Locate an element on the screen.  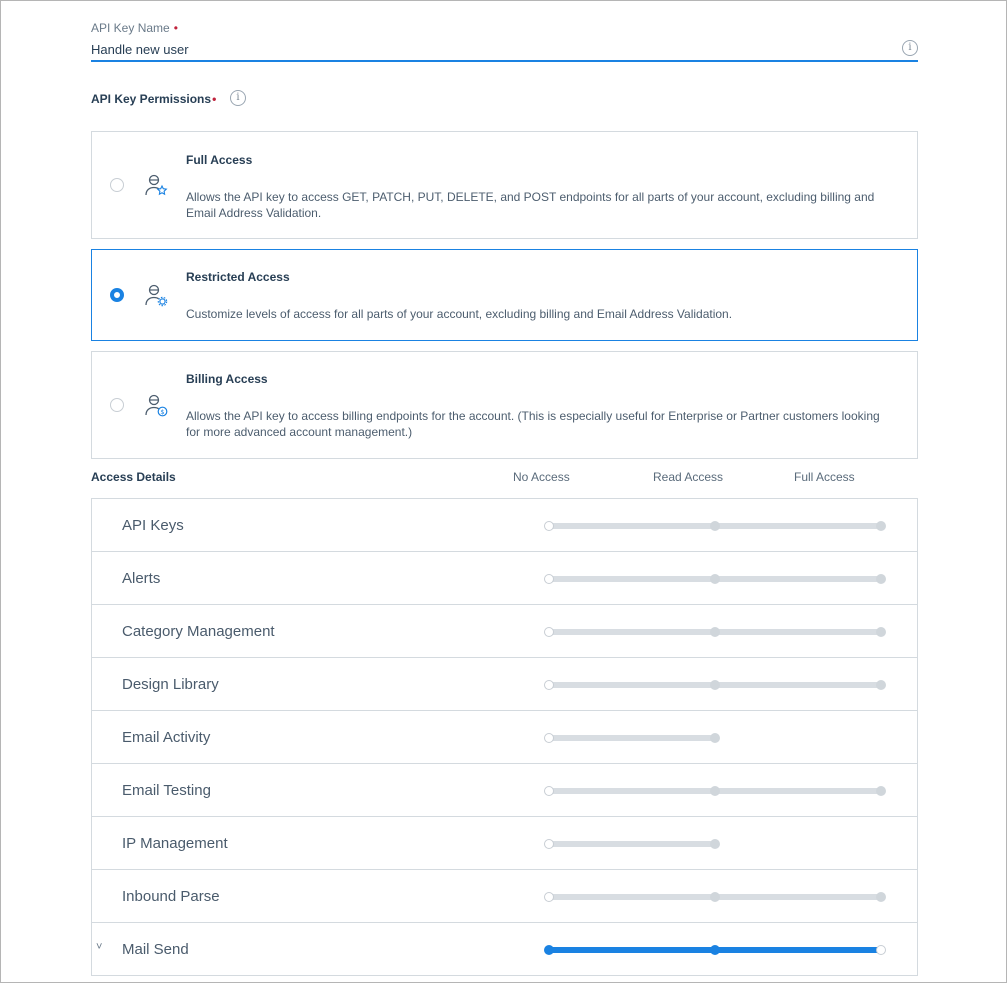
radio-billing-access is located at coordinates (117, 405).